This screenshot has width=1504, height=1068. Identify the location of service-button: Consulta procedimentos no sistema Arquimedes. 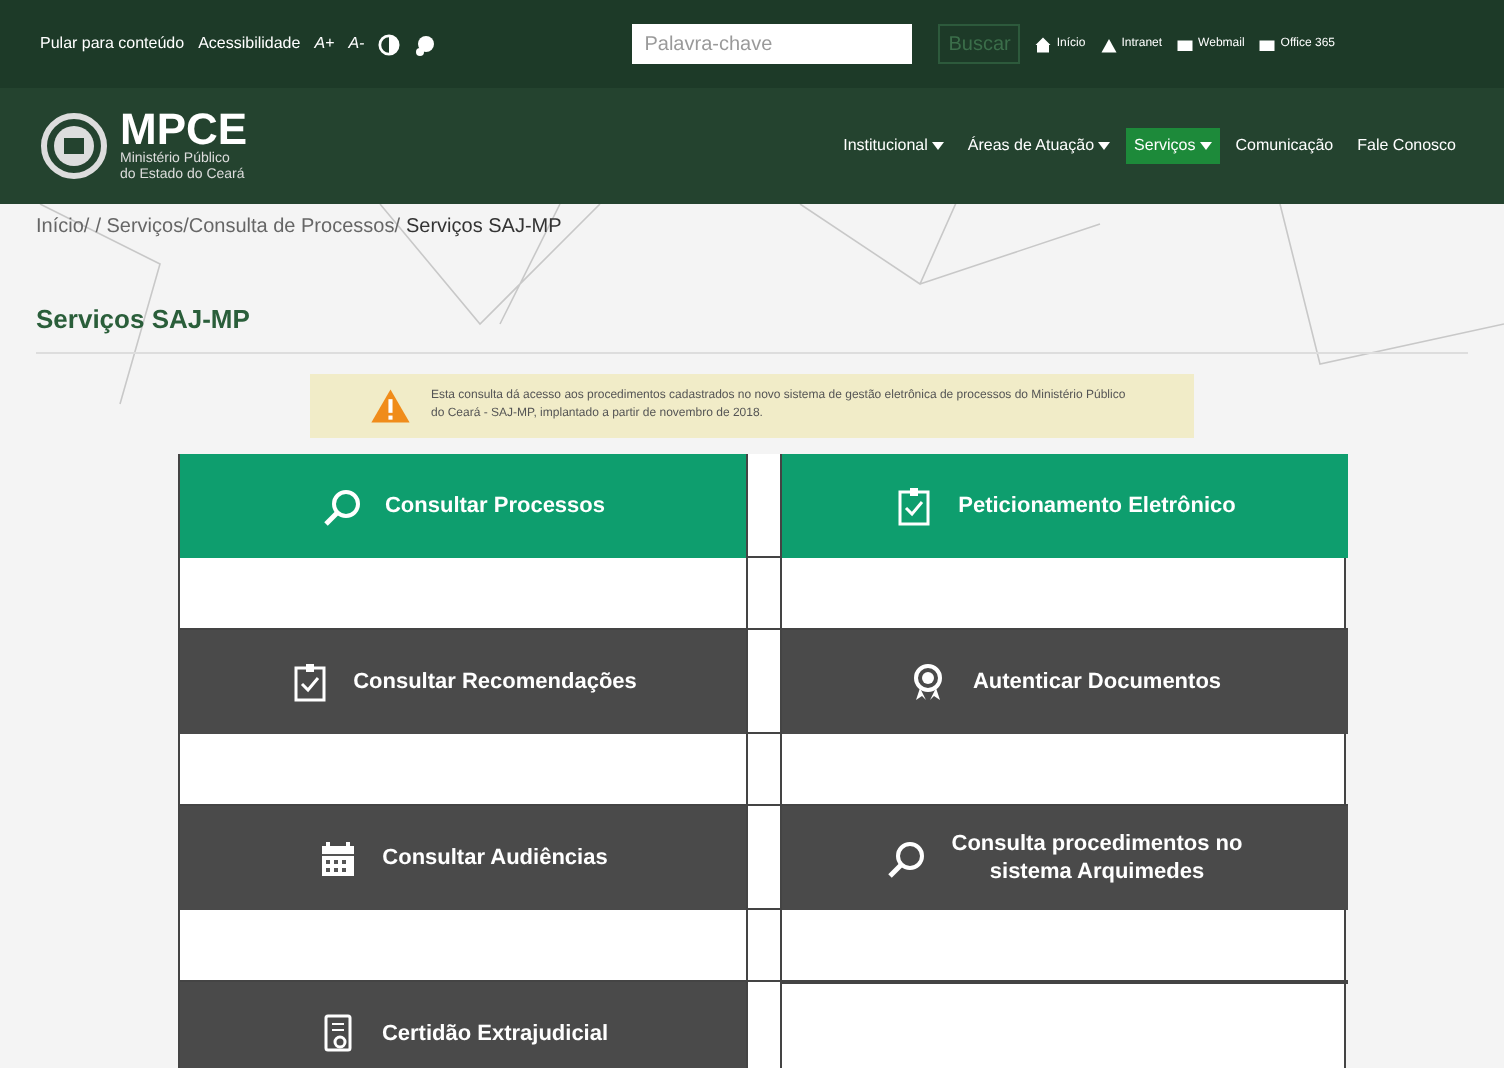
(1065, 857).